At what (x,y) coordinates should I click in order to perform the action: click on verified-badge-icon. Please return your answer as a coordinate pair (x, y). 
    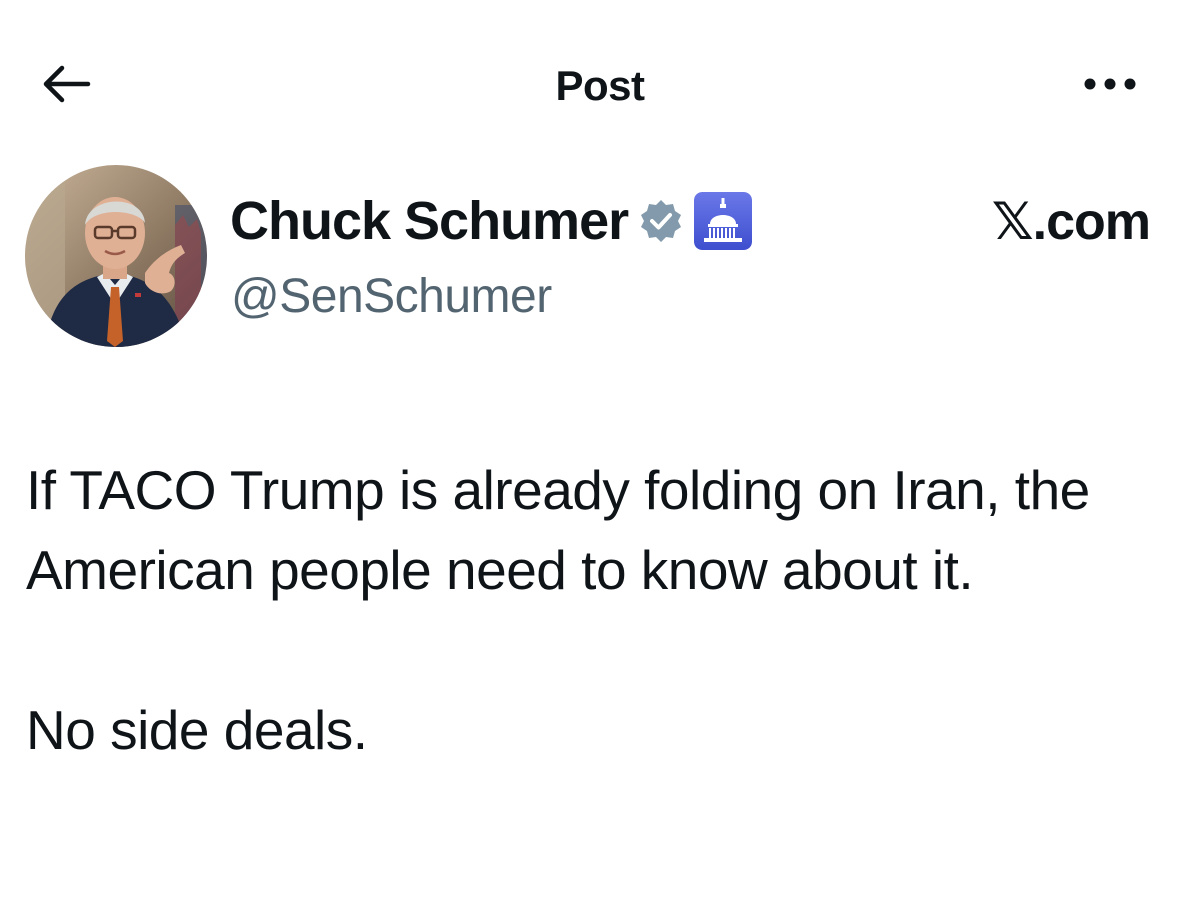
    Looking at the image, I should click on (661, 221).